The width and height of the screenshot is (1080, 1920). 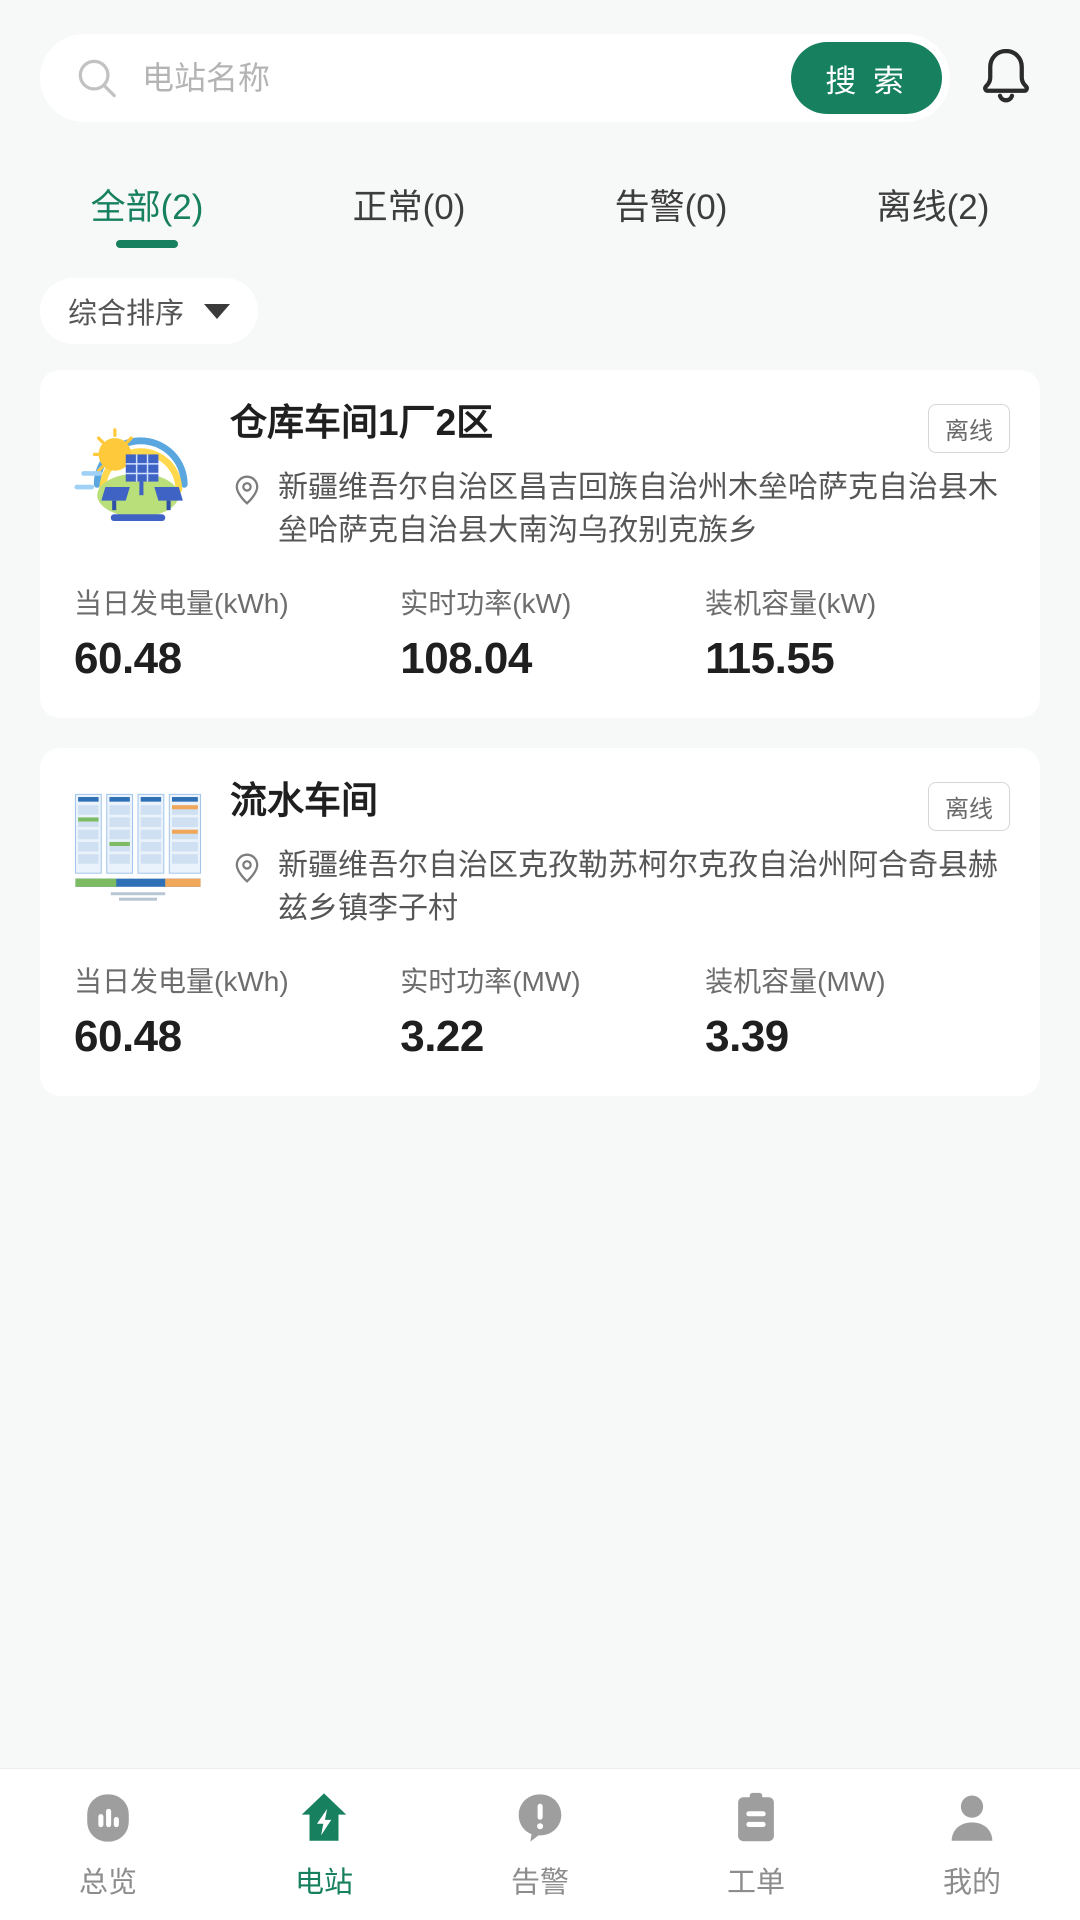 I want to click on station-title-row: 流水车间 离线, so click(x=620, y=805).